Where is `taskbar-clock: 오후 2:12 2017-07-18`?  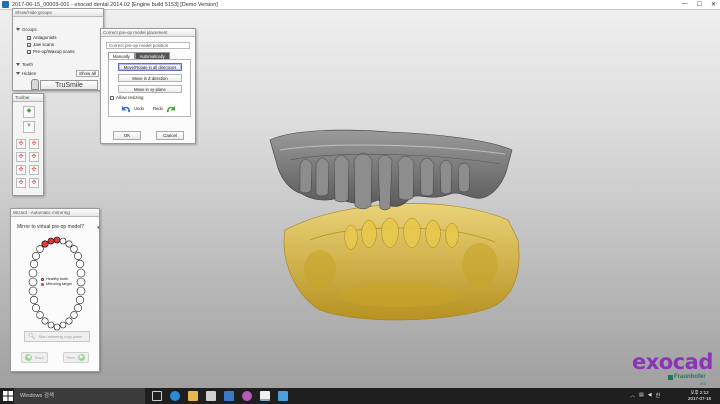 taskbar-clock: 오후 2:12 2017-07-18 is located at coordinates (699, 396).